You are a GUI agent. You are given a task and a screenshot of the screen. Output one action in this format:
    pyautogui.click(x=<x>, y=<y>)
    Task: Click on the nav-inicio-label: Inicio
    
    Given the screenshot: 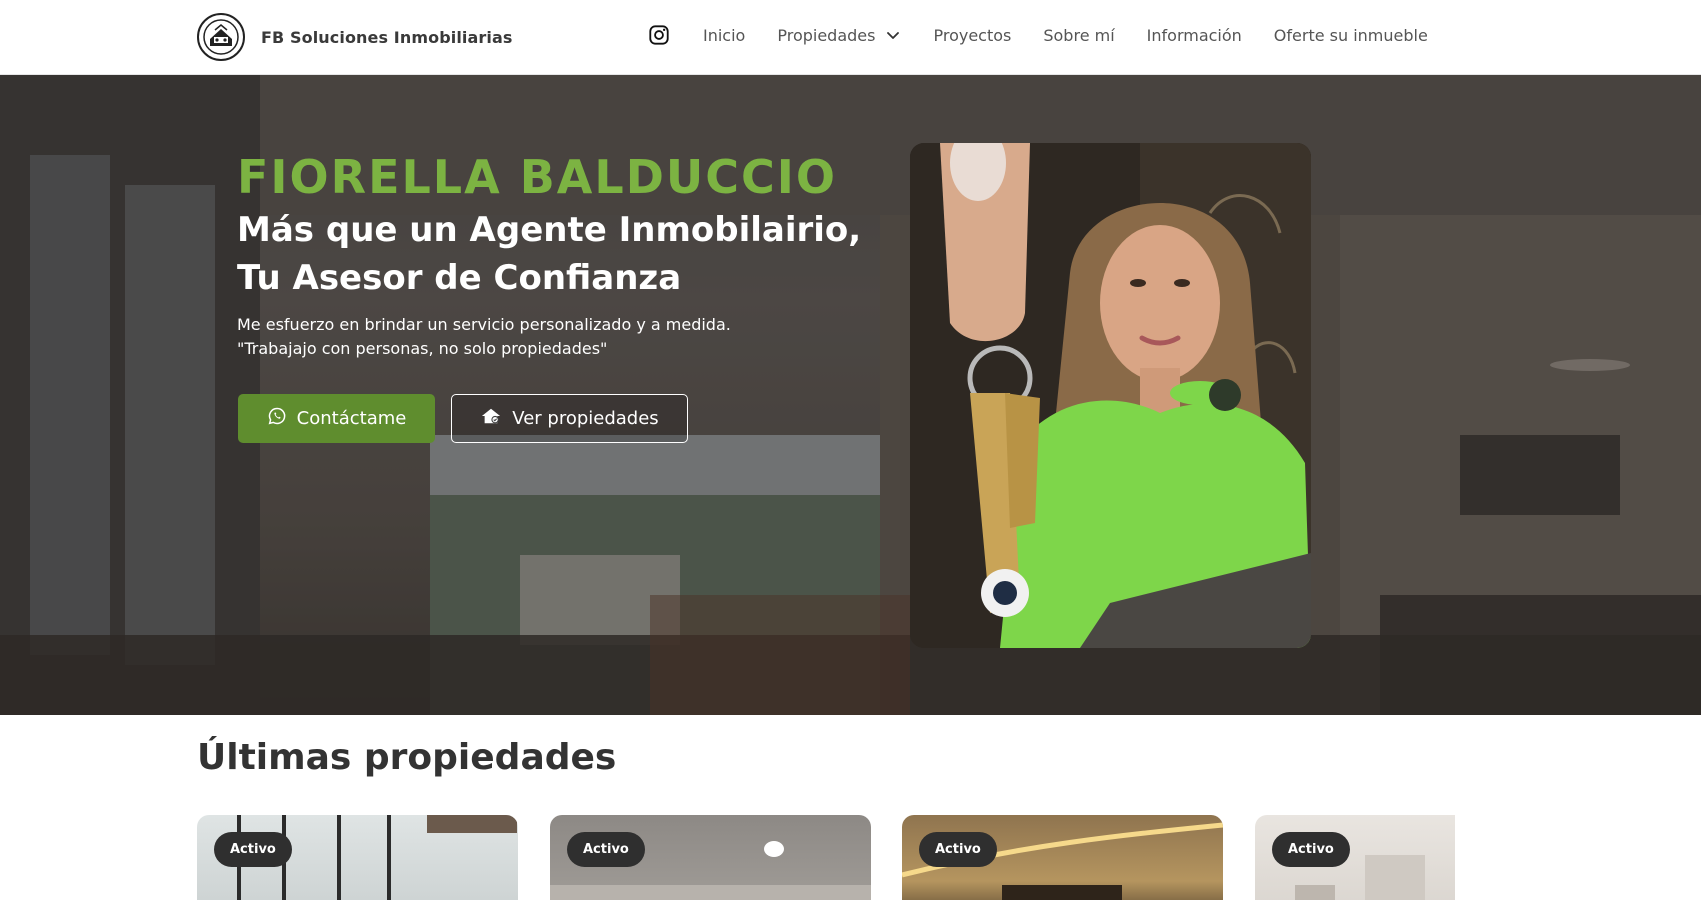 What is the action you would take?
    pyautogui.click(x=724, y=35)
    